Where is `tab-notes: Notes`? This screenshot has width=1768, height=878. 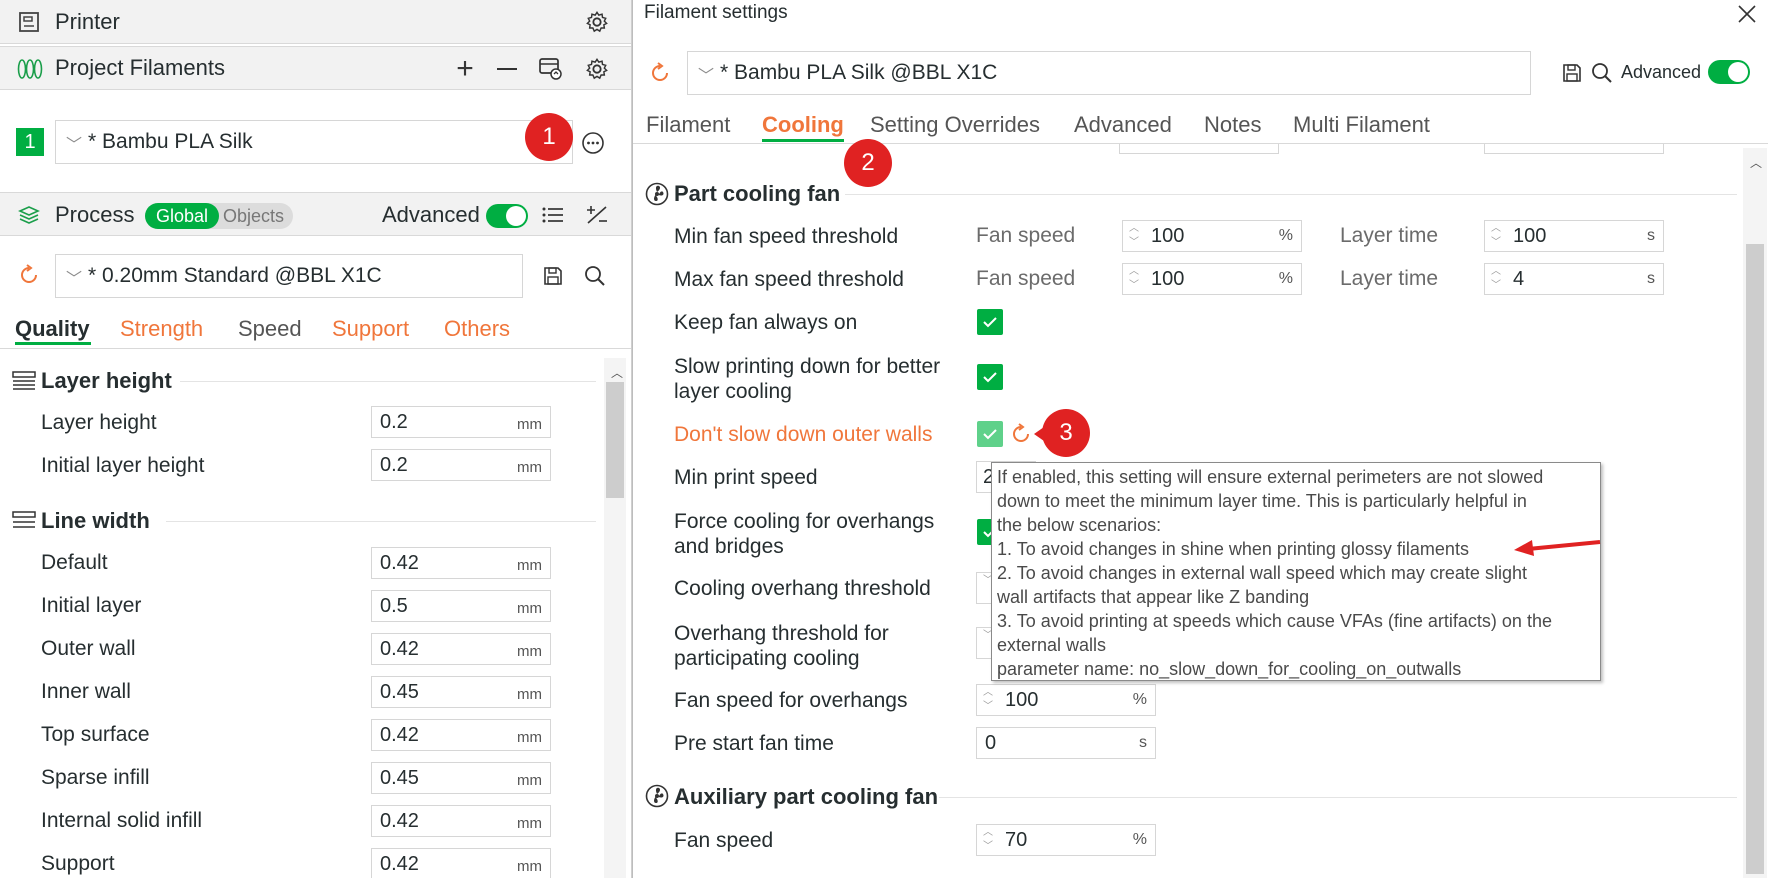 tab-notes: Notes is located at coordinates (1232, 125).